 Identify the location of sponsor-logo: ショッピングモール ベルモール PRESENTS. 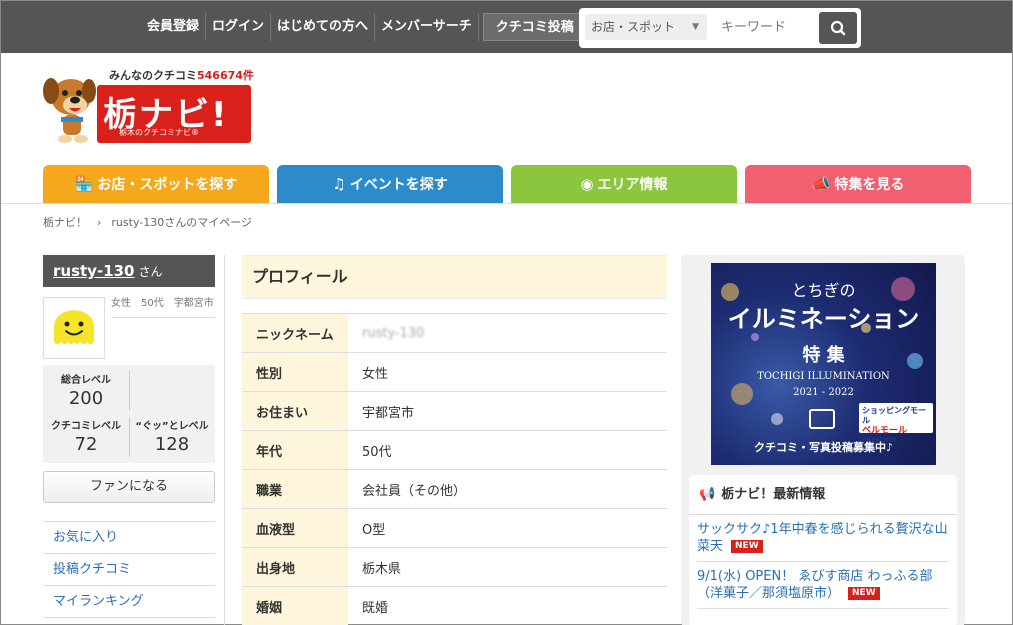
(896, 423).